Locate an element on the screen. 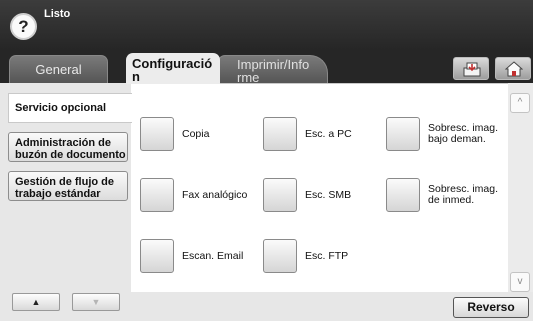 The image size is (533, 321). sidebar-item-label: buzón de documento is located at coordinates (70, 155).